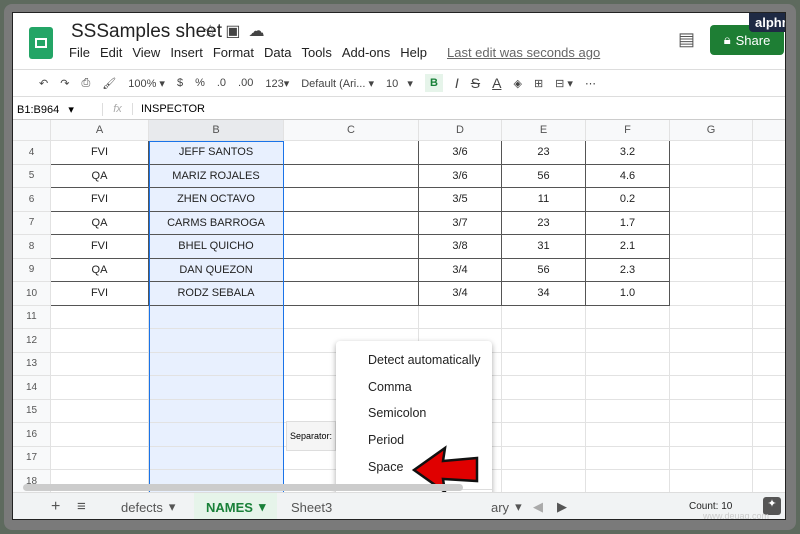 The width and height of the screenshot is (800, 534). What do you see at coordinates (260, 31) in the screenshot?
I see `cloud-icon: ☁` at bounding box center [260, 31].